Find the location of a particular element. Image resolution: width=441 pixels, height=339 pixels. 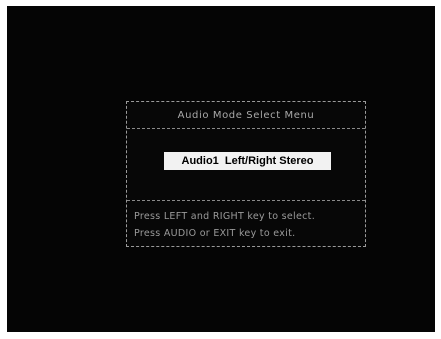

instruction-select: Press LEFT and RIGHT key to select. is located at coordinates (225, 216).